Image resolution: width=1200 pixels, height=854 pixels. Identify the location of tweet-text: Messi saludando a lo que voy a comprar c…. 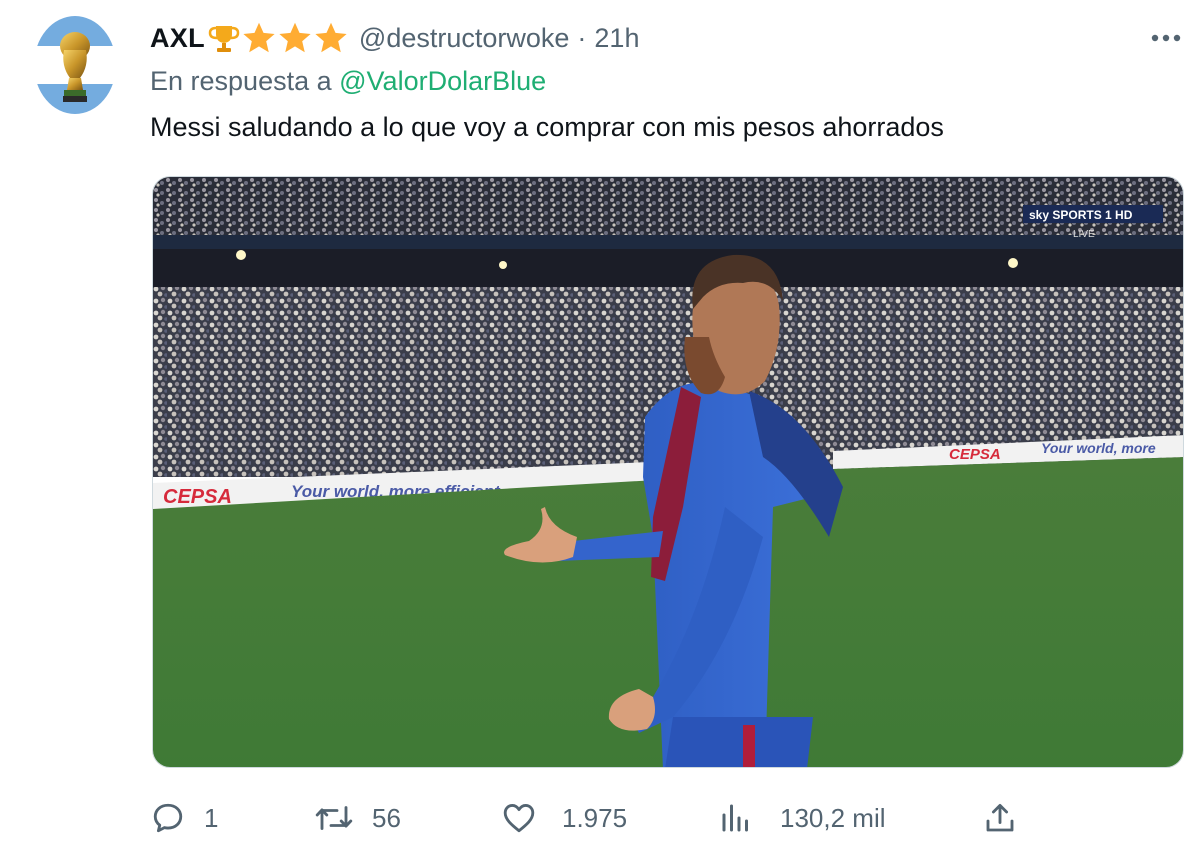
(547, 127).